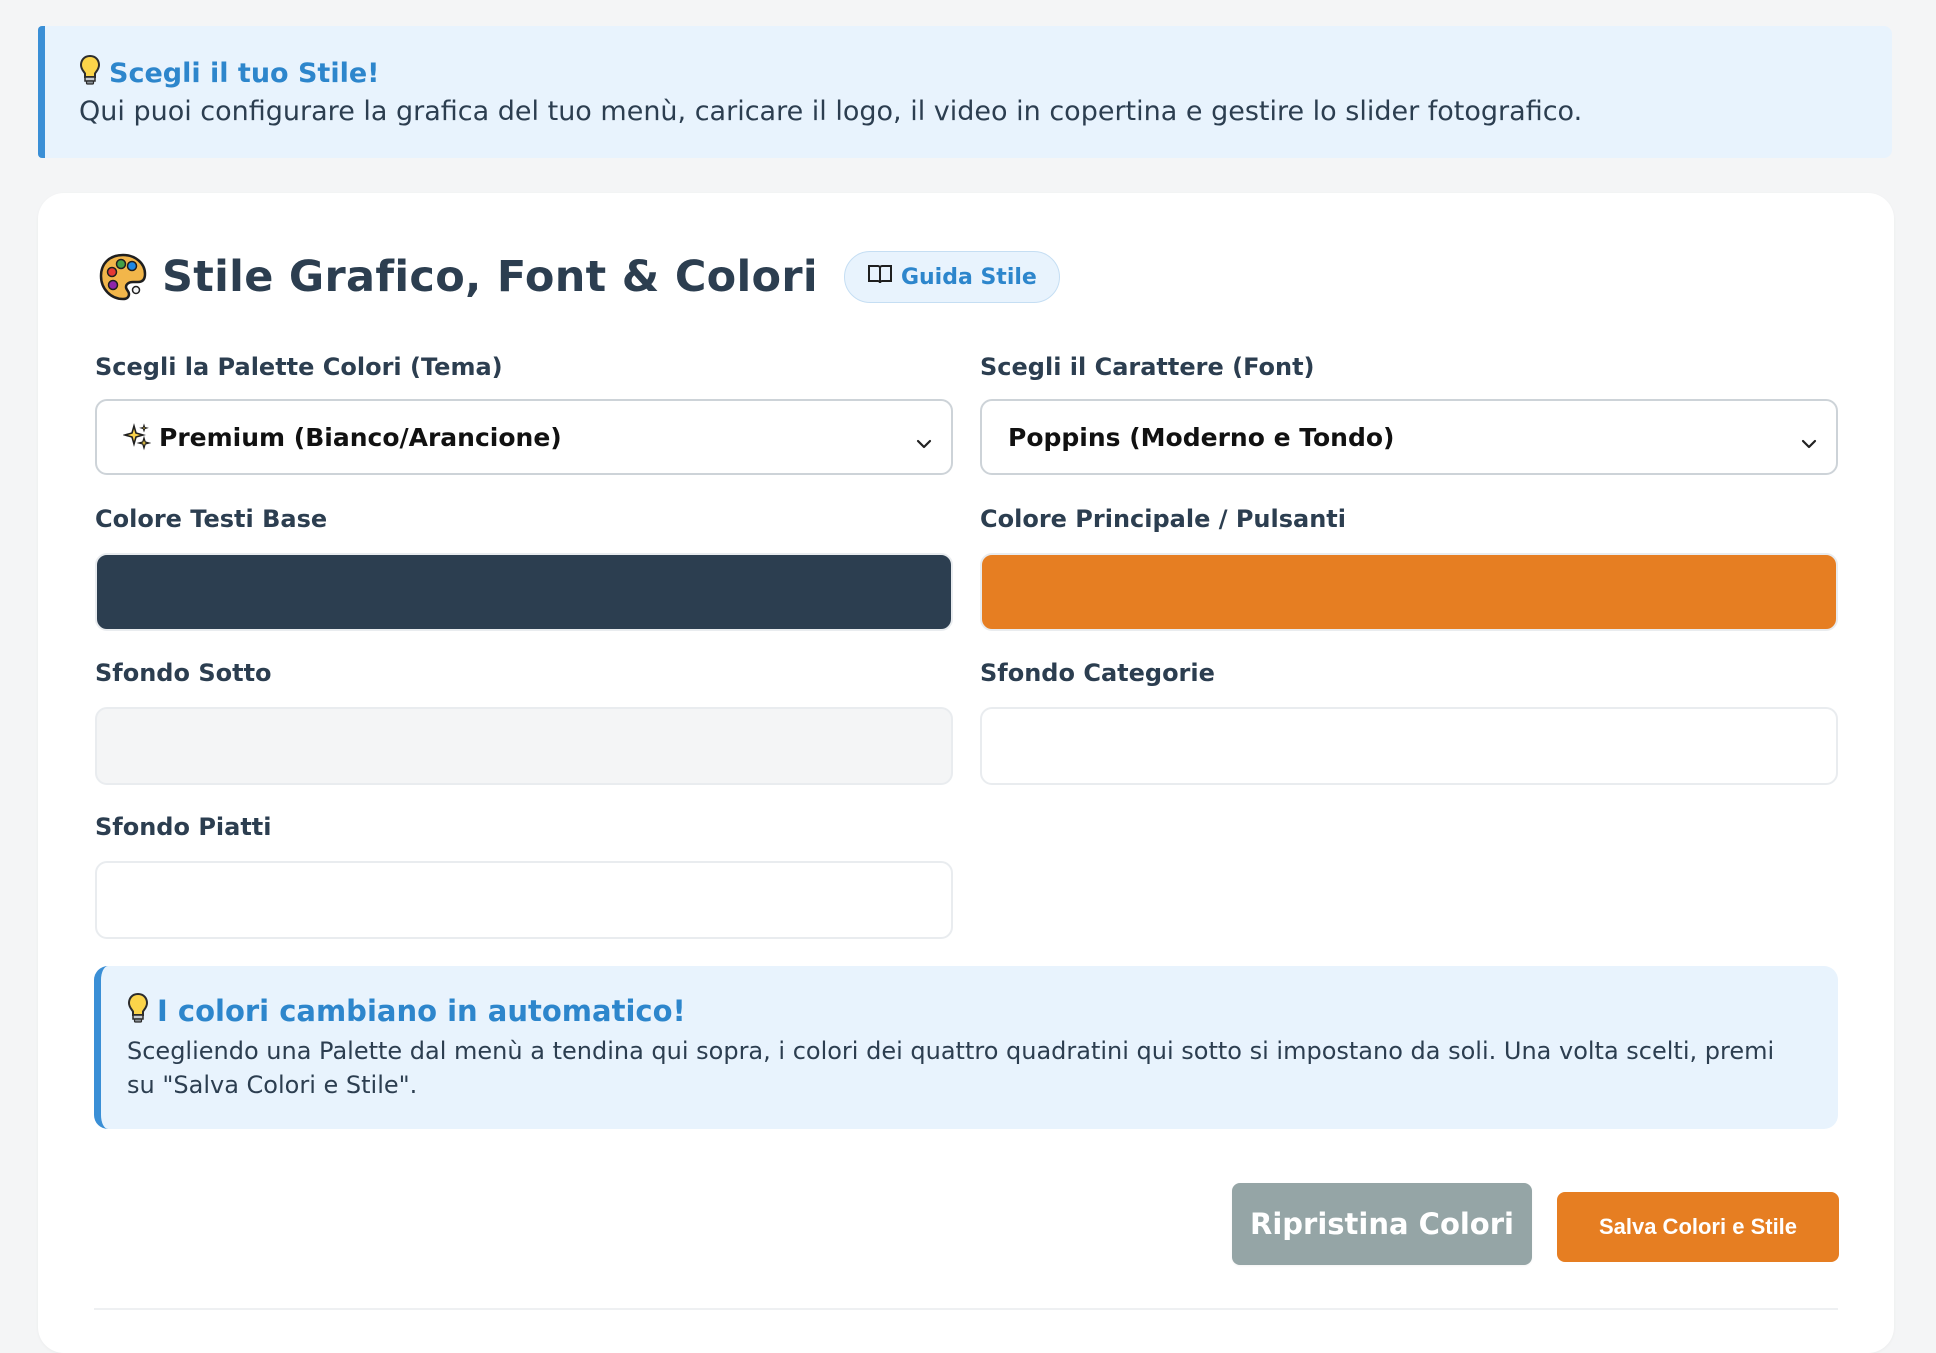 The width and height of the screenshot is (1936, 1353). I want to click on card-header: Stile Grafico, Font & Colori Guida Stile, so click(579, 277).